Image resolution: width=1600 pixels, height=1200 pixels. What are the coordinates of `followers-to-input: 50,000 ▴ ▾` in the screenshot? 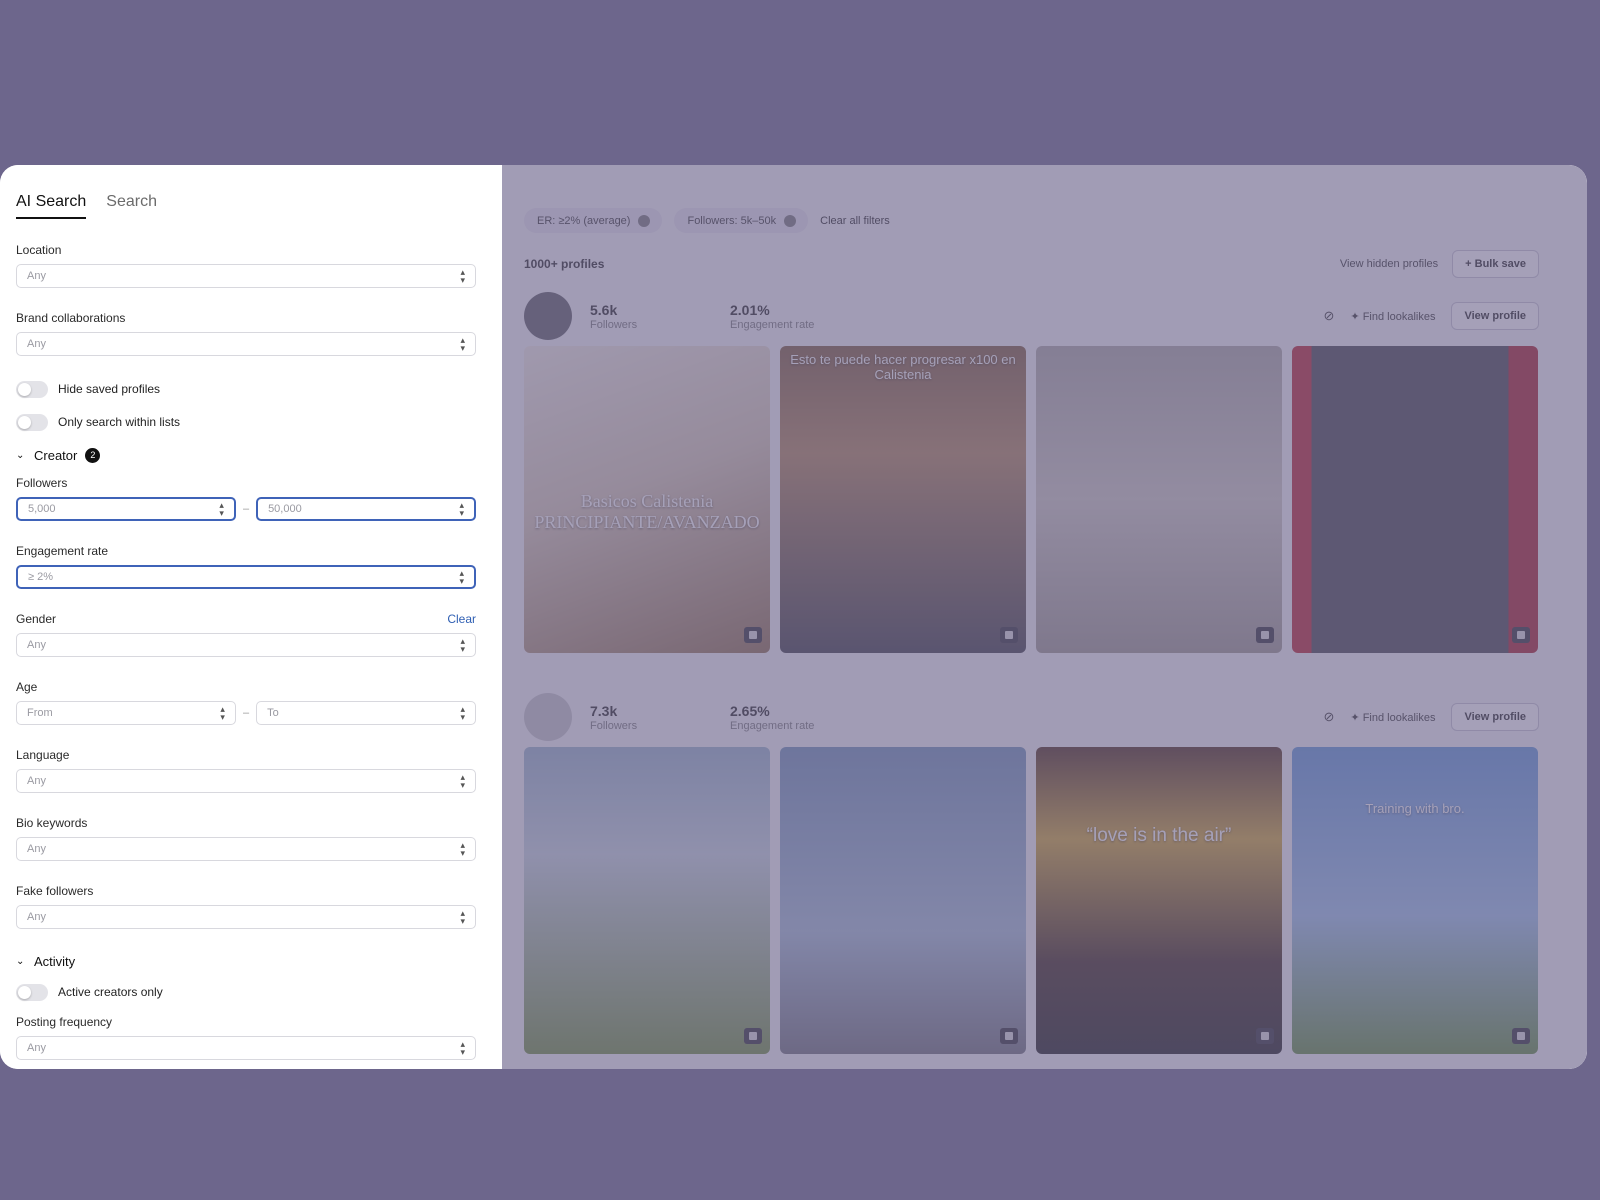 It's located at (366, 509).